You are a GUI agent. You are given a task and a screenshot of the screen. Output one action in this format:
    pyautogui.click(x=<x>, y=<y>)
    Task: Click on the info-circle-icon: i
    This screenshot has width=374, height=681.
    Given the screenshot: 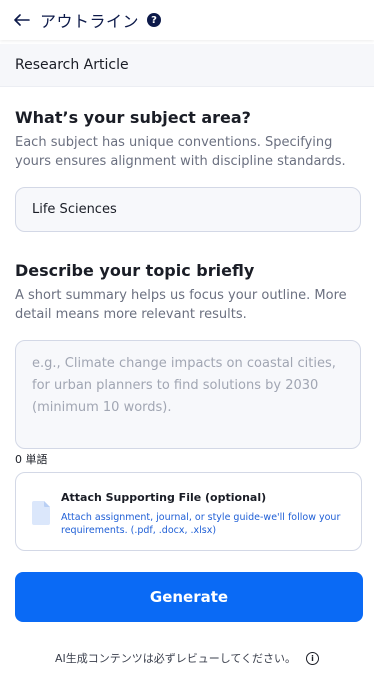 What is the action you would take?
    pyautogui.click(x=313, y=658)
    